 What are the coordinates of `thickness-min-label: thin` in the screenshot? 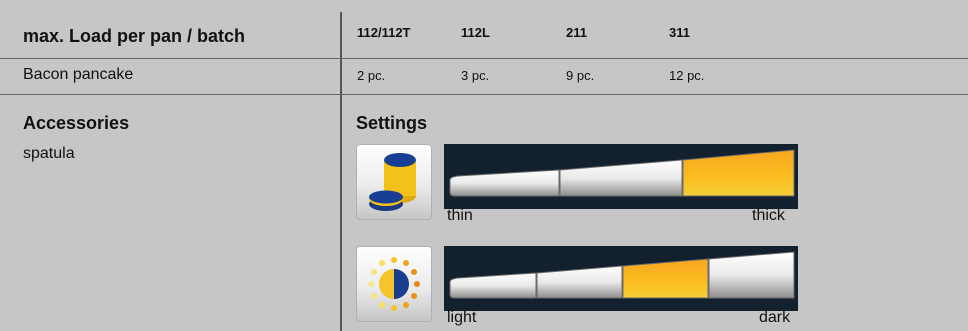 It's located at (460, 215).